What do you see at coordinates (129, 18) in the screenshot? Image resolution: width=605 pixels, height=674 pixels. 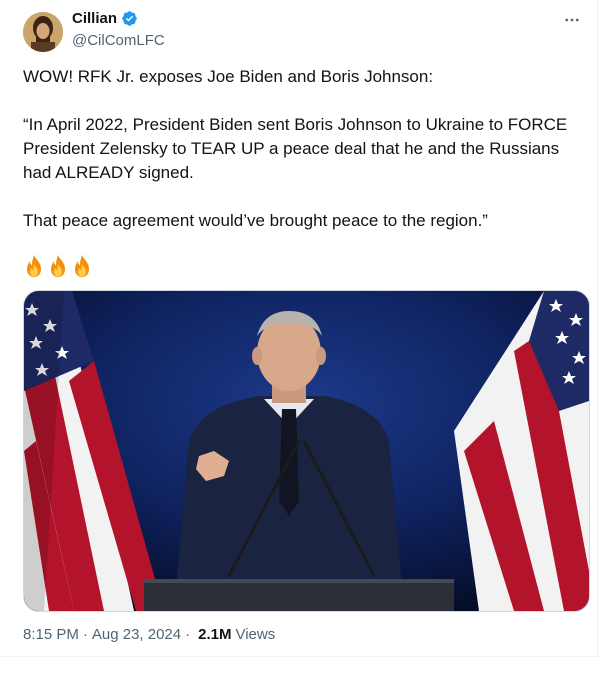 I see `verified-badge-icon` at bounding box center [129, 18].